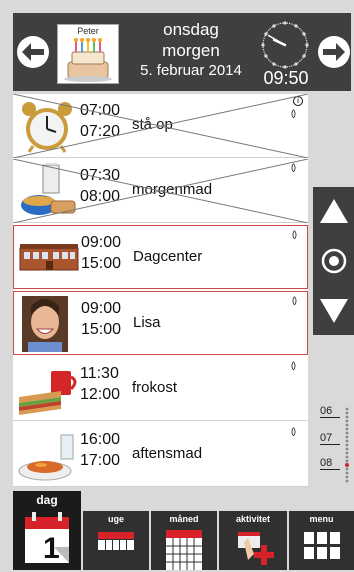 The height and width of the screenshot is (572, 354). What do you see at coordinates (88, 60) in the screenshot?
I see `birthday-cake-icon` at bounding box center [88, 60].